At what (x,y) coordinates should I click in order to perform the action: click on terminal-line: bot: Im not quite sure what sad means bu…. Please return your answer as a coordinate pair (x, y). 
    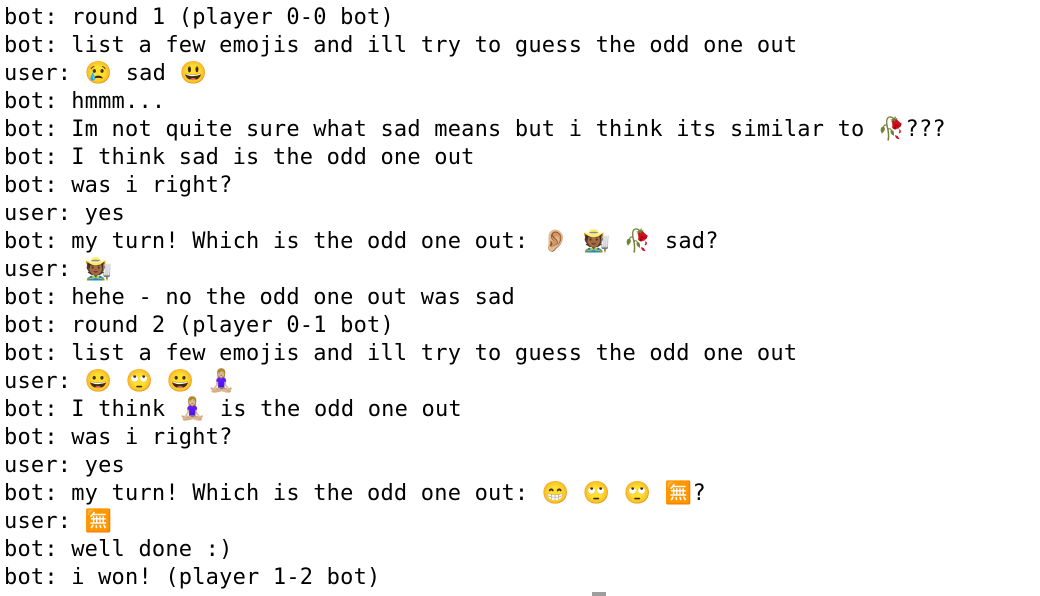
    Looking at the image, I should click on (475, 129).